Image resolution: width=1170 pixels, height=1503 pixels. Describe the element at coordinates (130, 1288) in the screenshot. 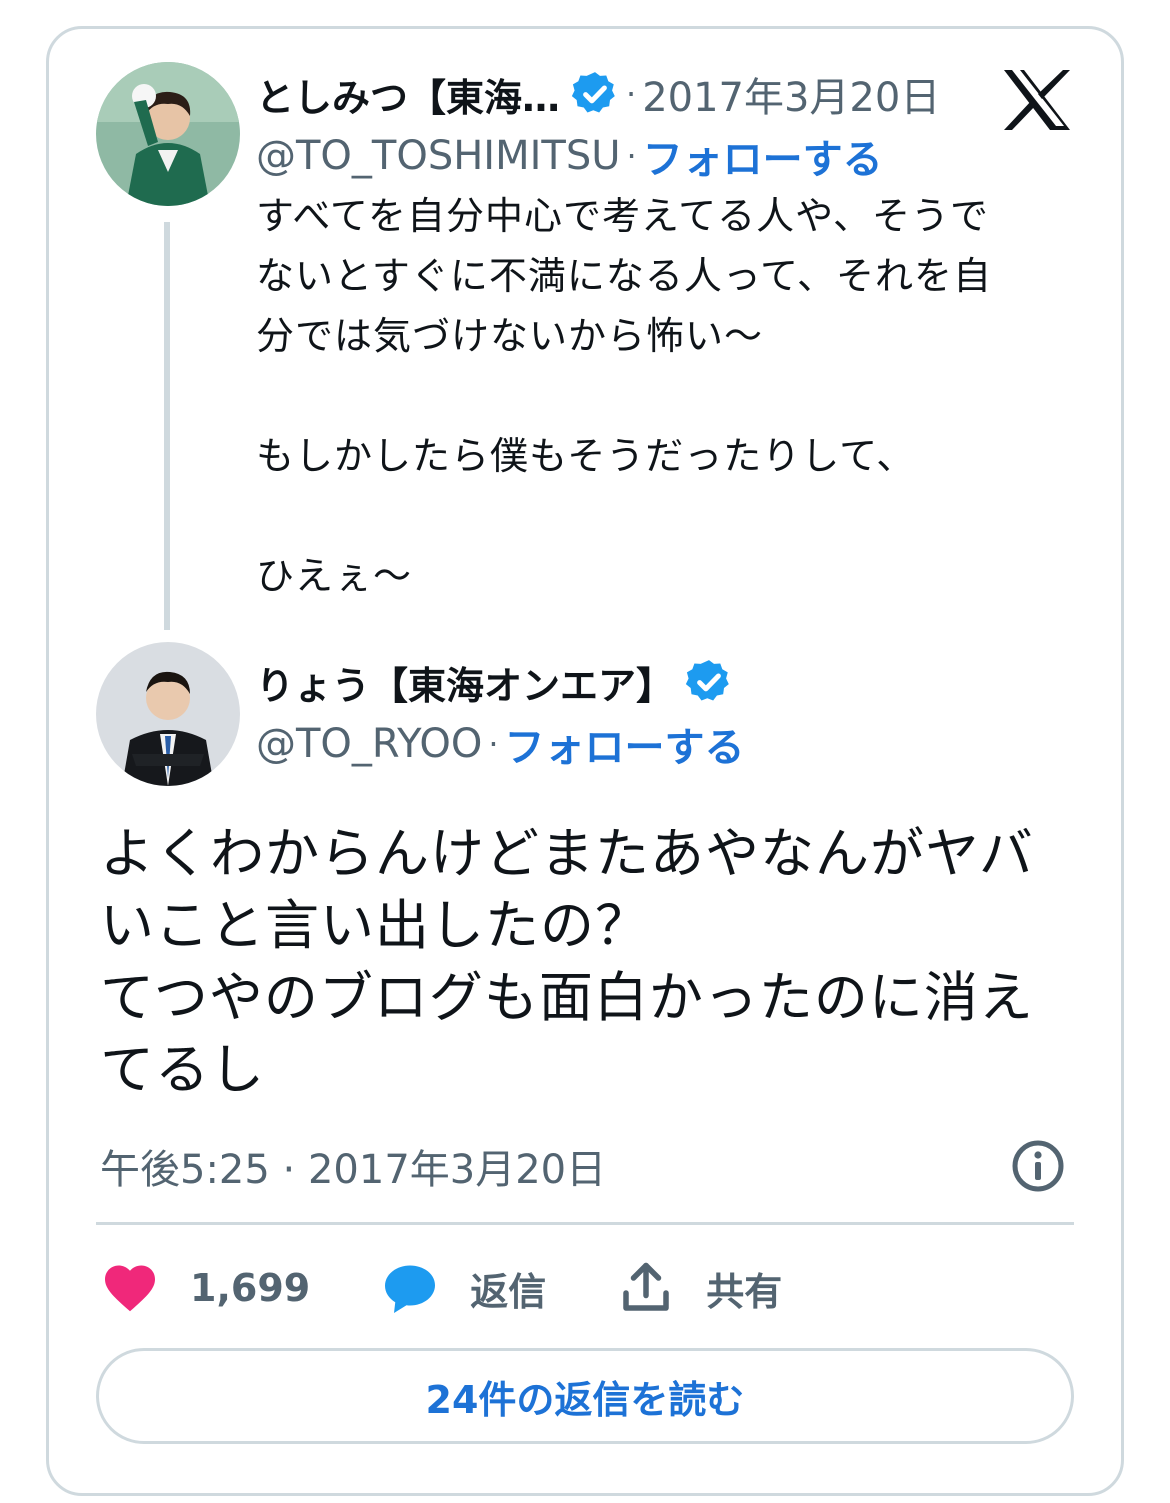

I see `heart-icon` at that location.